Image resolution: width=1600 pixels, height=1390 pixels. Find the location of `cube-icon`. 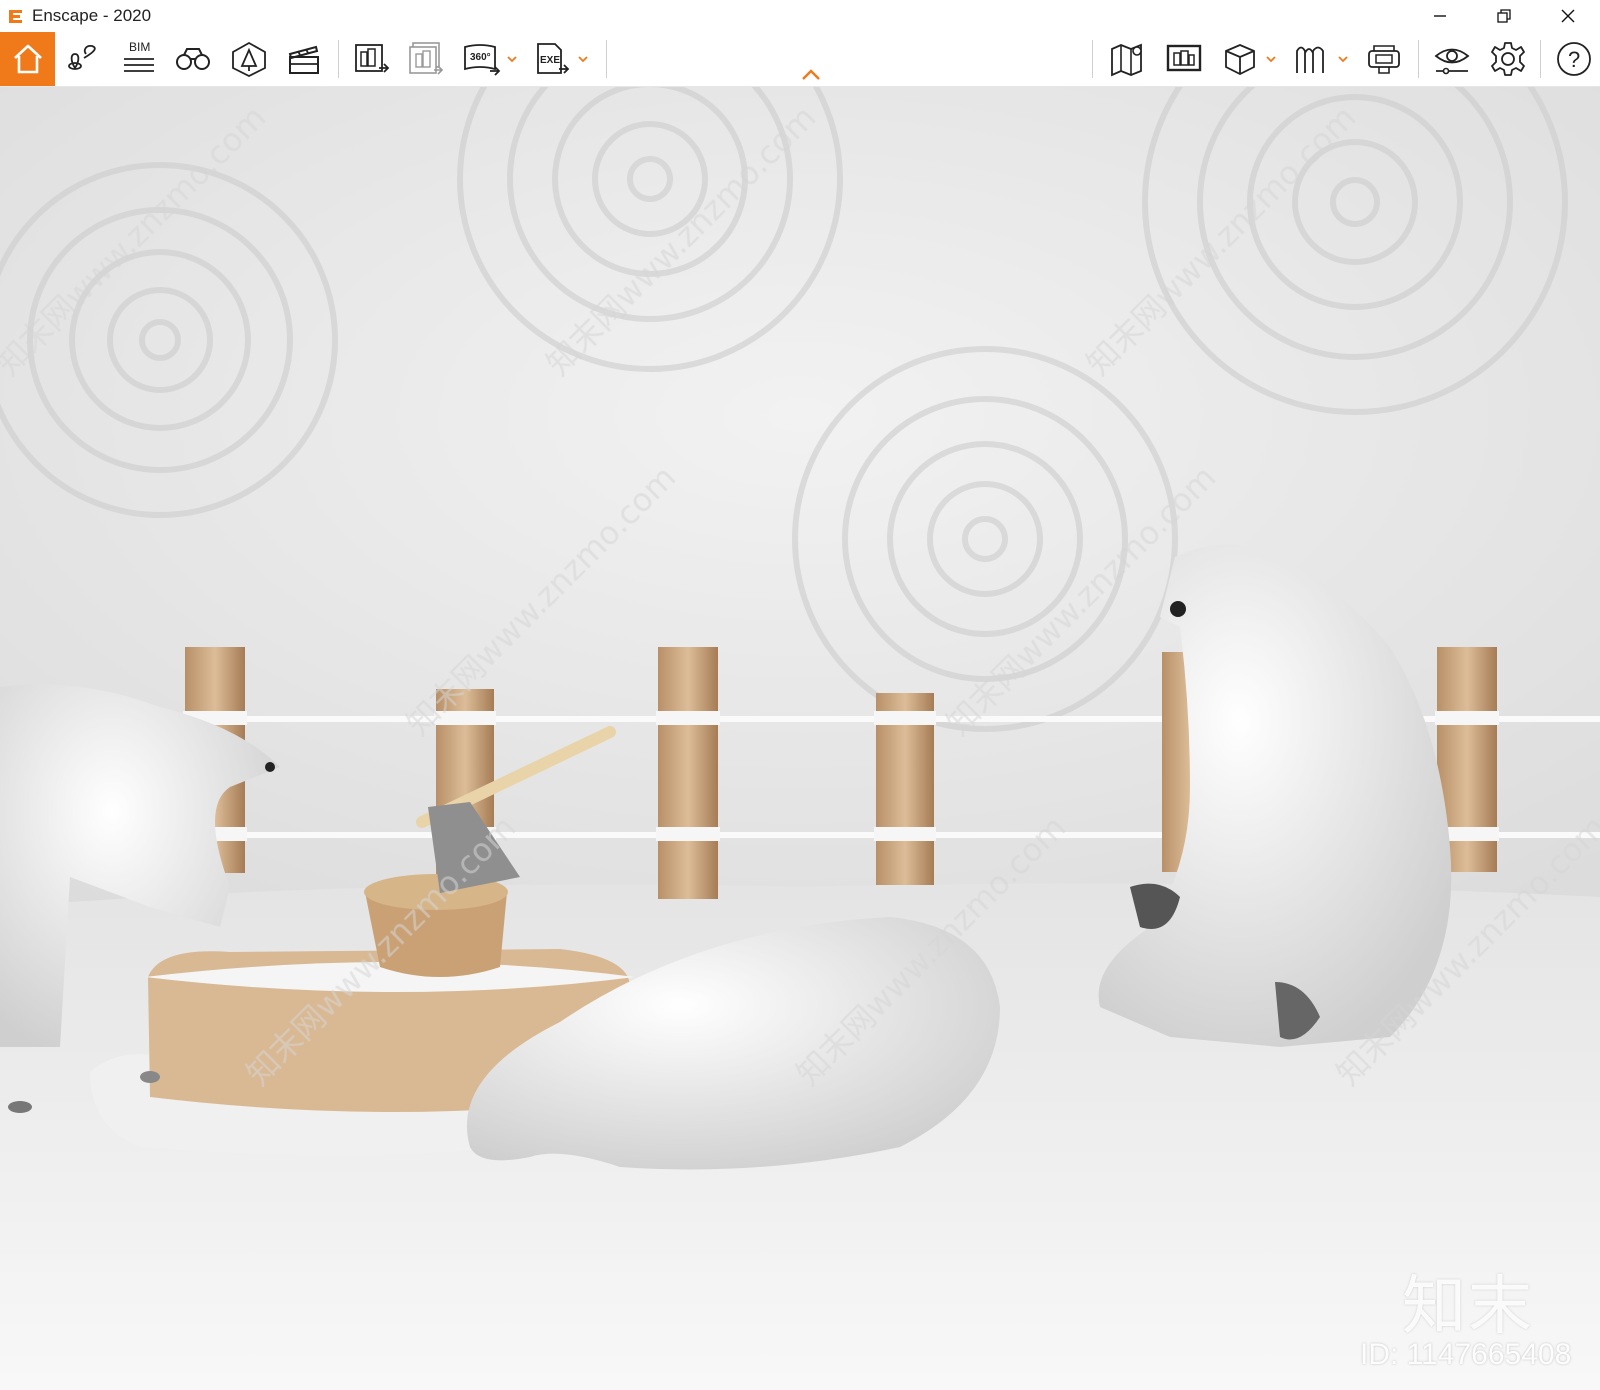

cube-icon is located at coordinates (1240, 60).